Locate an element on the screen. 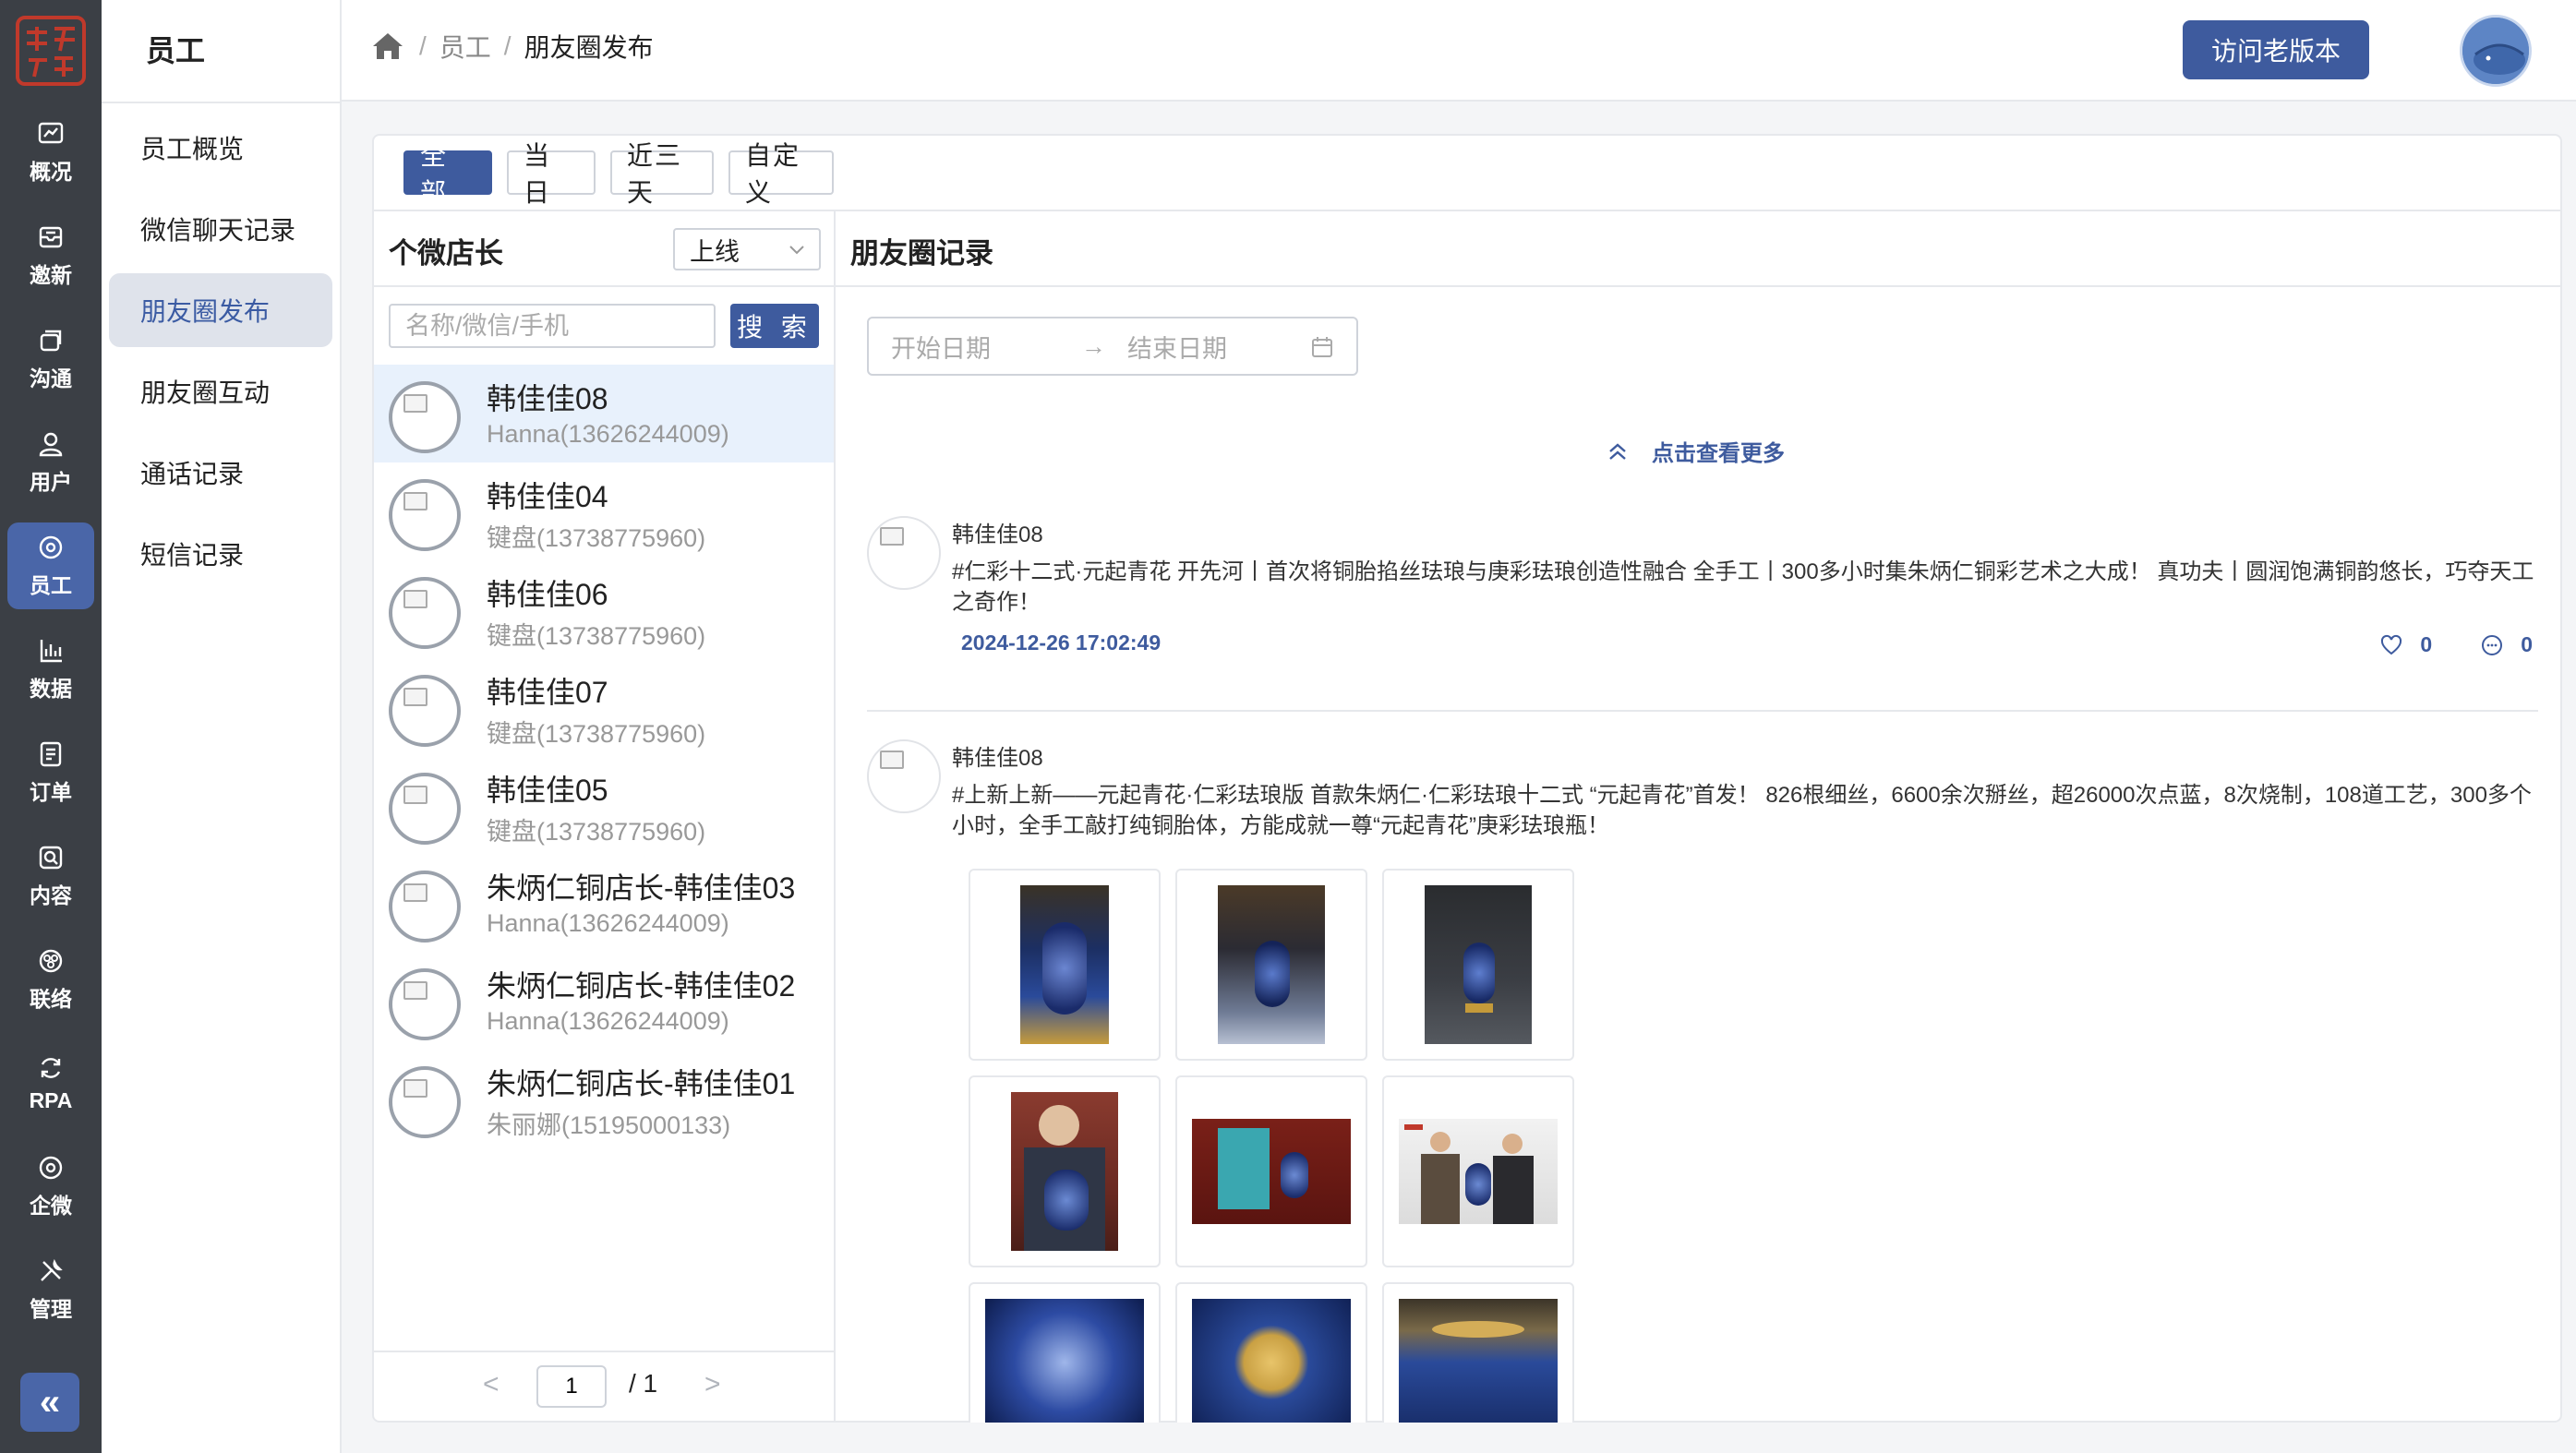 The image size is (2576, 1453). heart-icon is located at coordinates (2391, 645).